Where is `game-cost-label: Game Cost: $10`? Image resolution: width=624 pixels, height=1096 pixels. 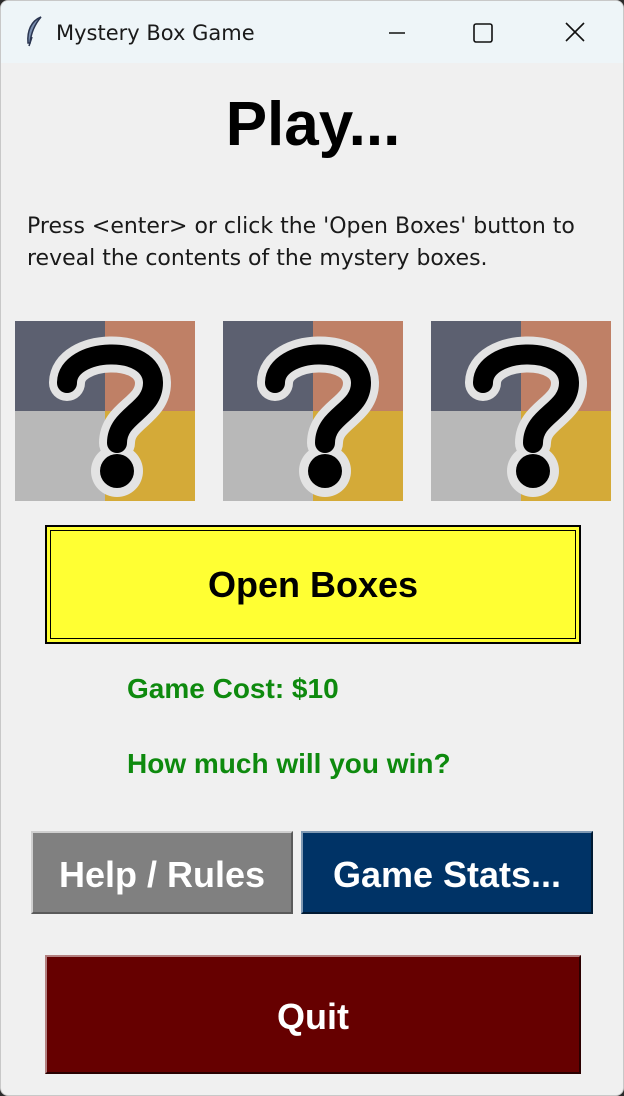
game-cost-label: Game Cost: $10 is located at coordinates (233, 688).